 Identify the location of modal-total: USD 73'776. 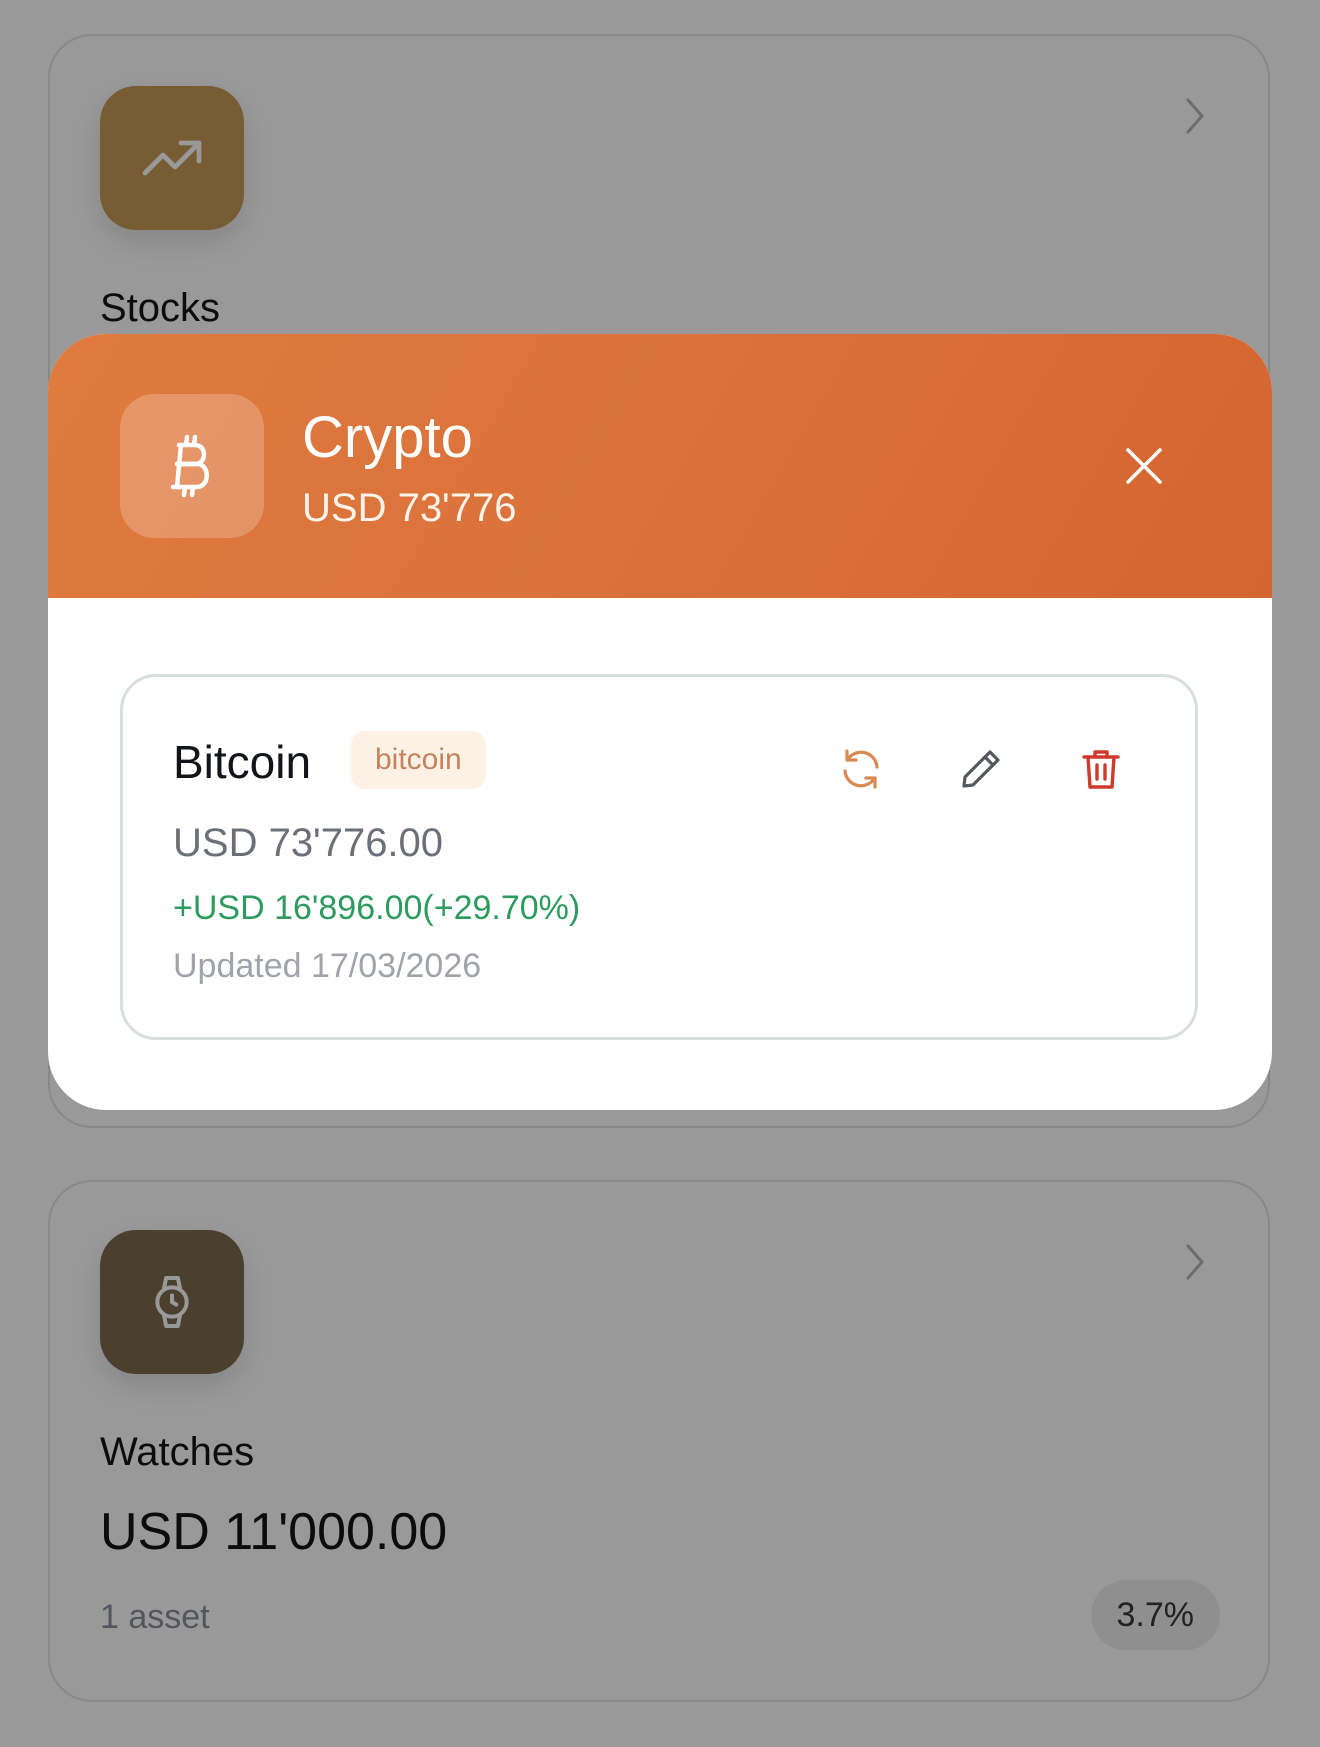
(409, 508).